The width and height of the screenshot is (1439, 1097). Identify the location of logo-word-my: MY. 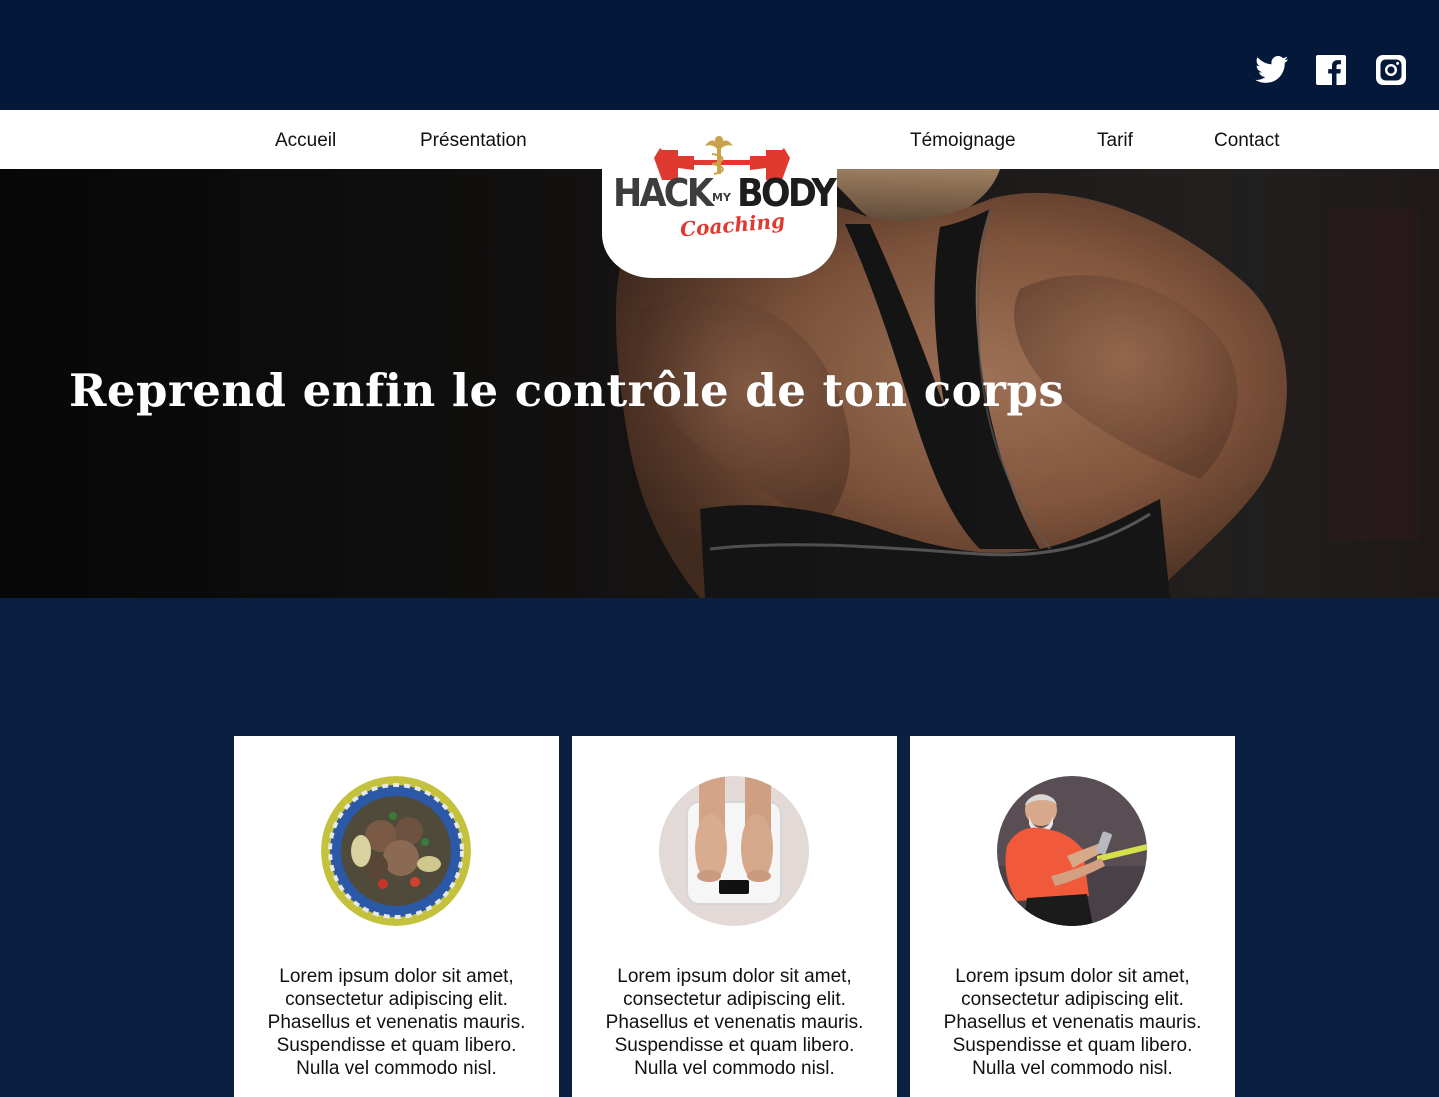
(721, 197).